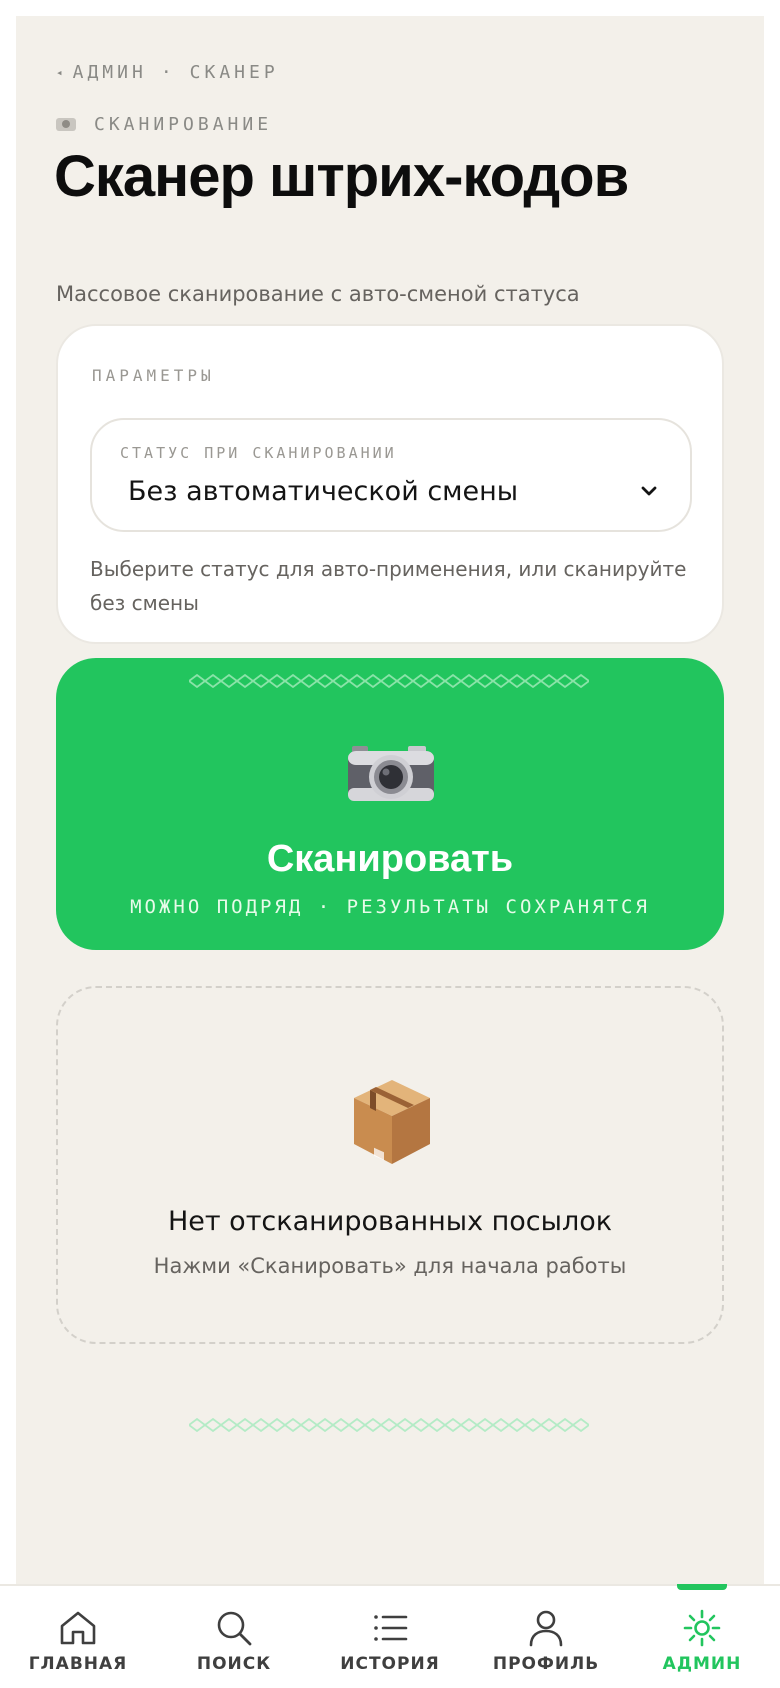  What do you see at coordinates (391, 1628) in the screenshot?
I see `list-icon` at bounding box center [391, 1628].